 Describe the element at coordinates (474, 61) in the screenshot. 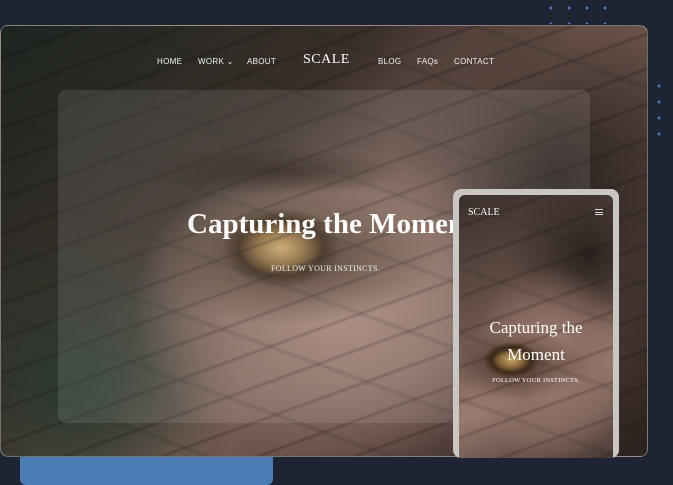

I see `nav-contact: CONTACT` at that location.